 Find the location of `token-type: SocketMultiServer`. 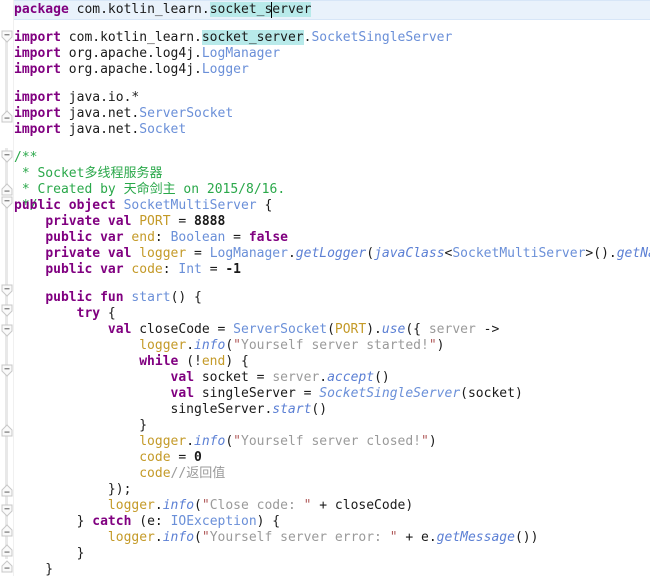

token-type: SocketMultiServer is located at coordinates (190, 205).